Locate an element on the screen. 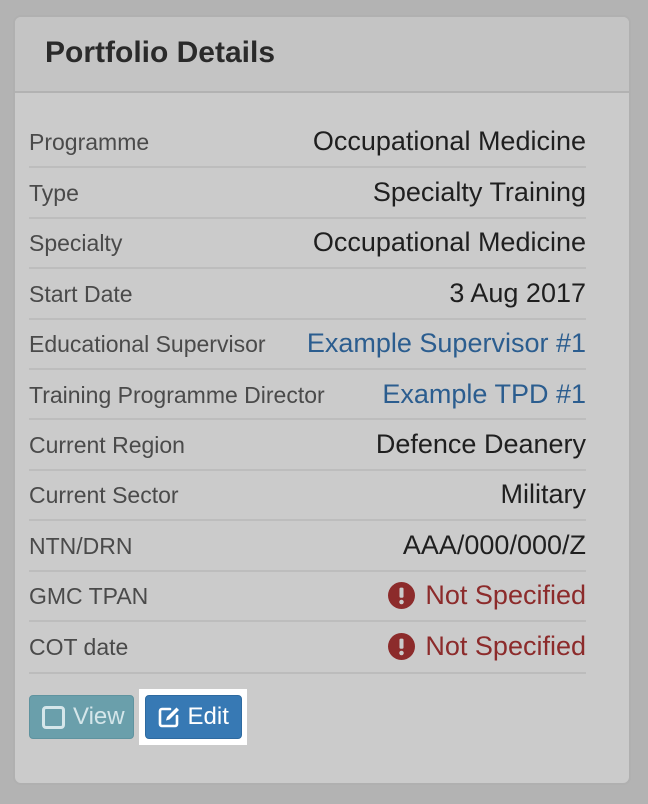 The image size is (648, 804). detail-value-link: Example TPD #1 is located at coordinates (484, 394).